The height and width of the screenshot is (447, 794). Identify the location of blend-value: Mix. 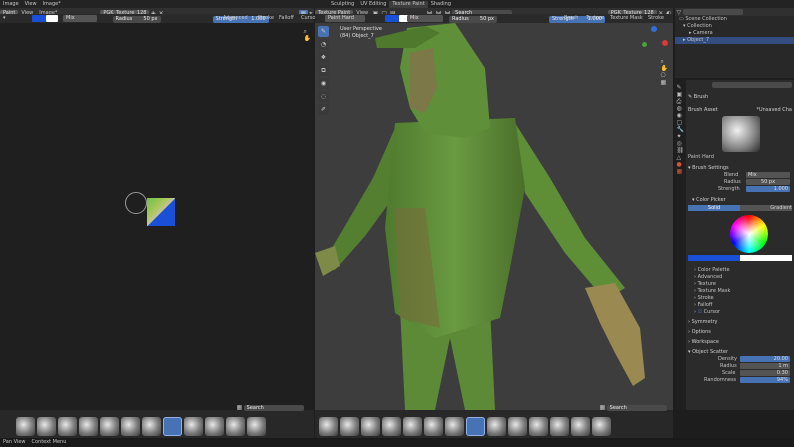
(768, 175).